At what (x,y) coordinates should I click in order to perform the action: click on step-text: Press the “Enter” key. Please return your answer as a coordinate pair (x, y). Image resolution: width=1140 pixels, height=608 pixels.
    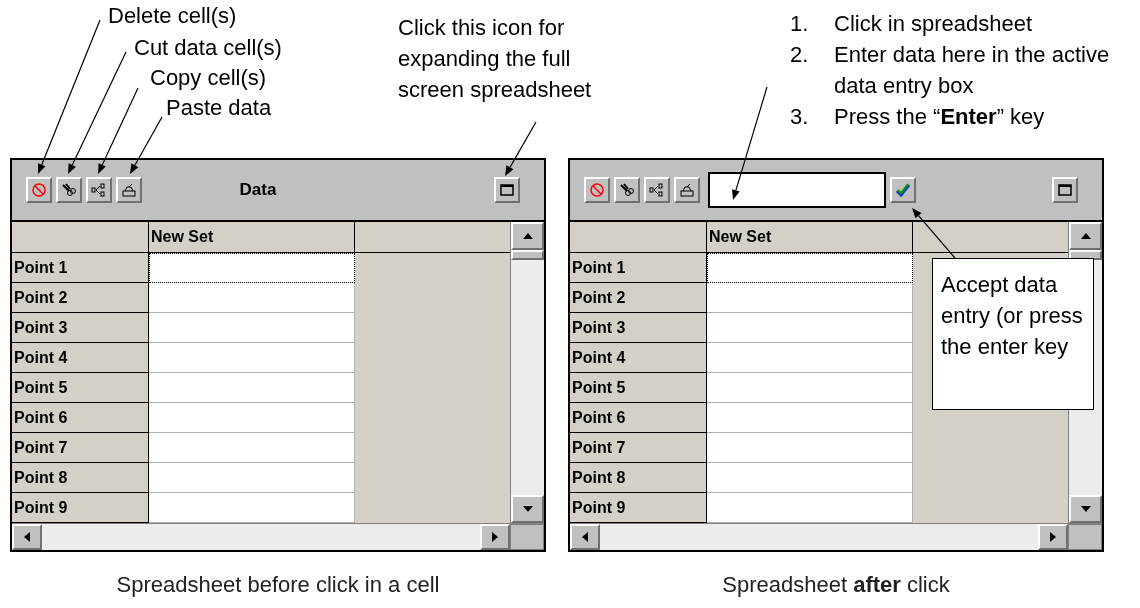
    Looking at the image, I should click on (939, 117).